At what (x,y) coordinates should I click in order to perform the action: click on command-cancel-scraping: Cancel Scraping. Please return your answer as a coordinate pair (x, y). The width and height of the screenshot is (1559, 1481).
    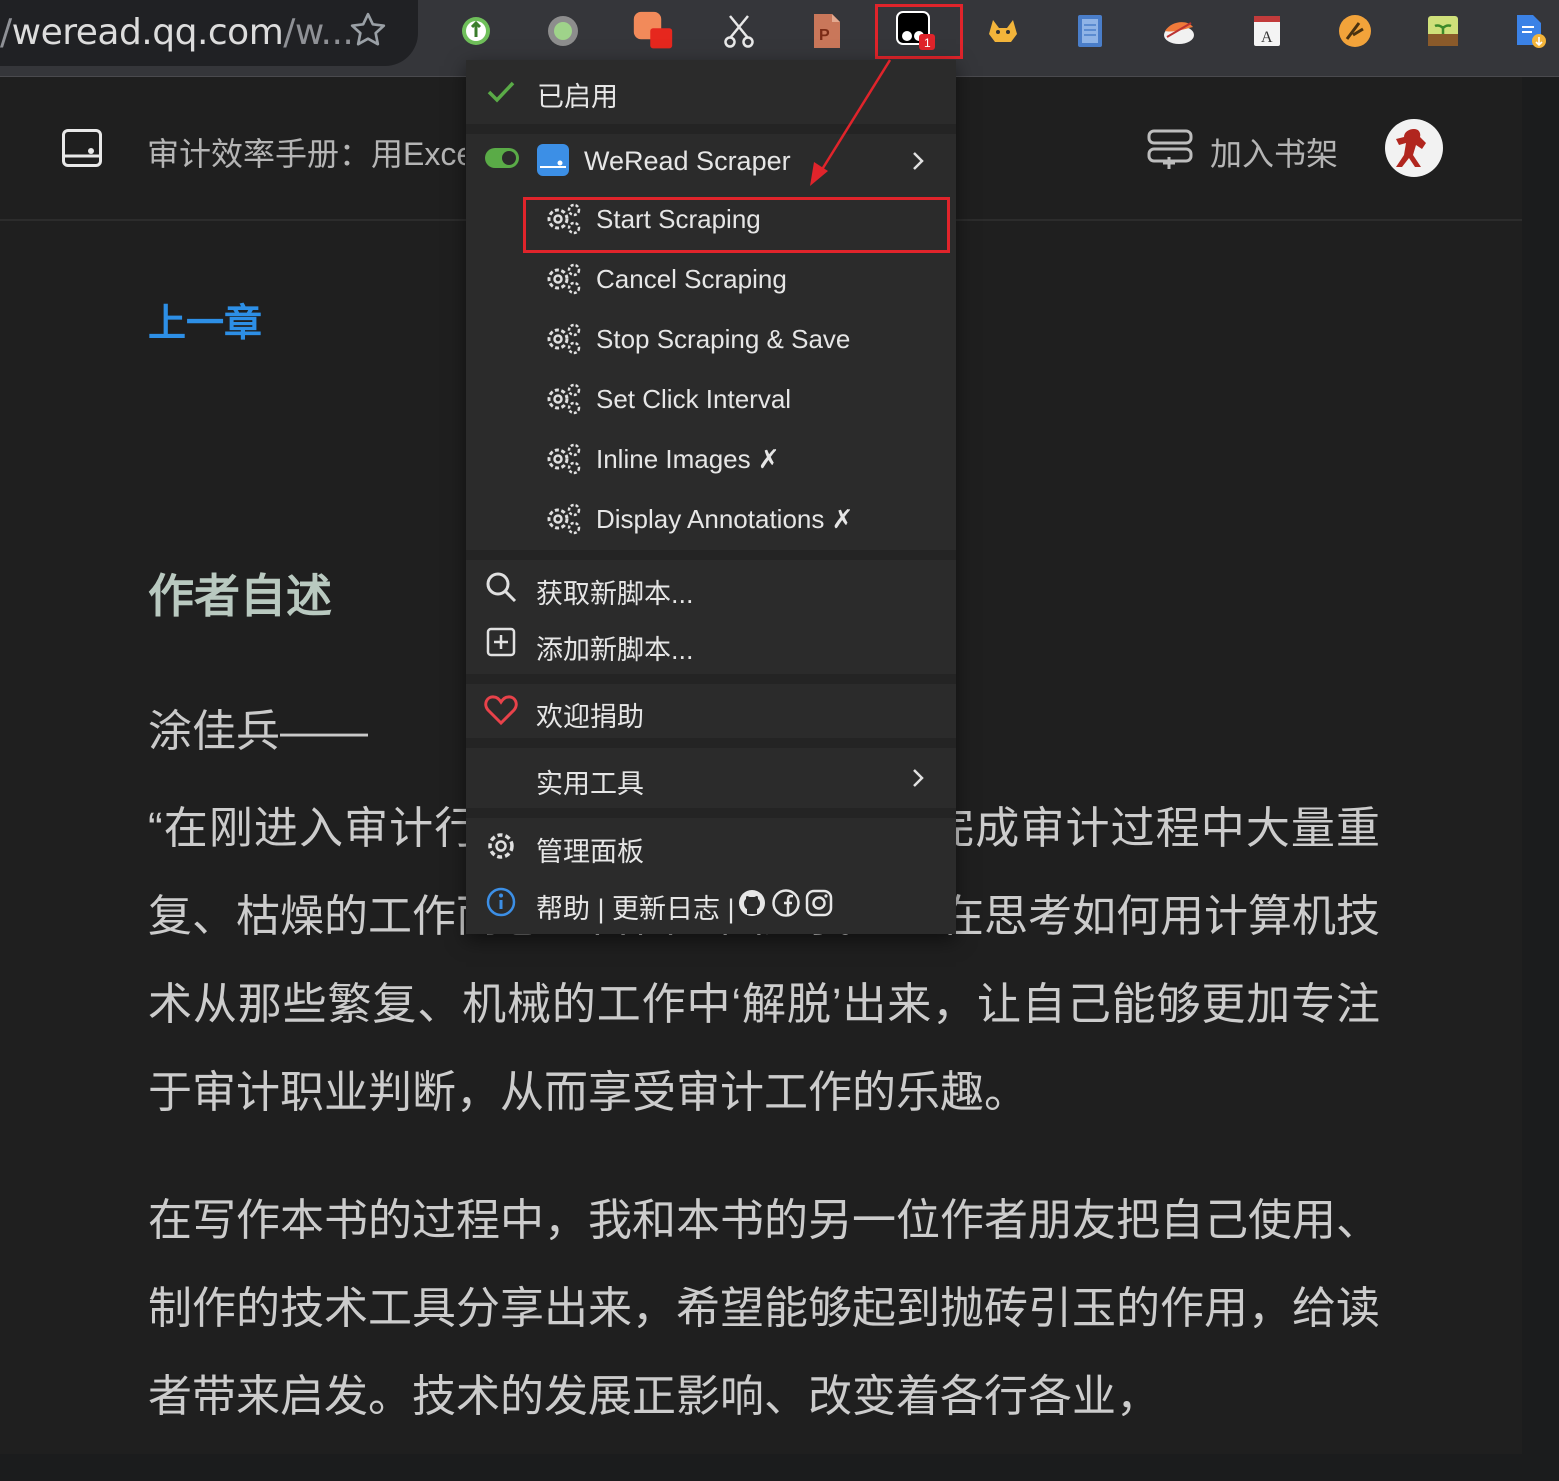
    Looking at the image, I should click on (711, 280).